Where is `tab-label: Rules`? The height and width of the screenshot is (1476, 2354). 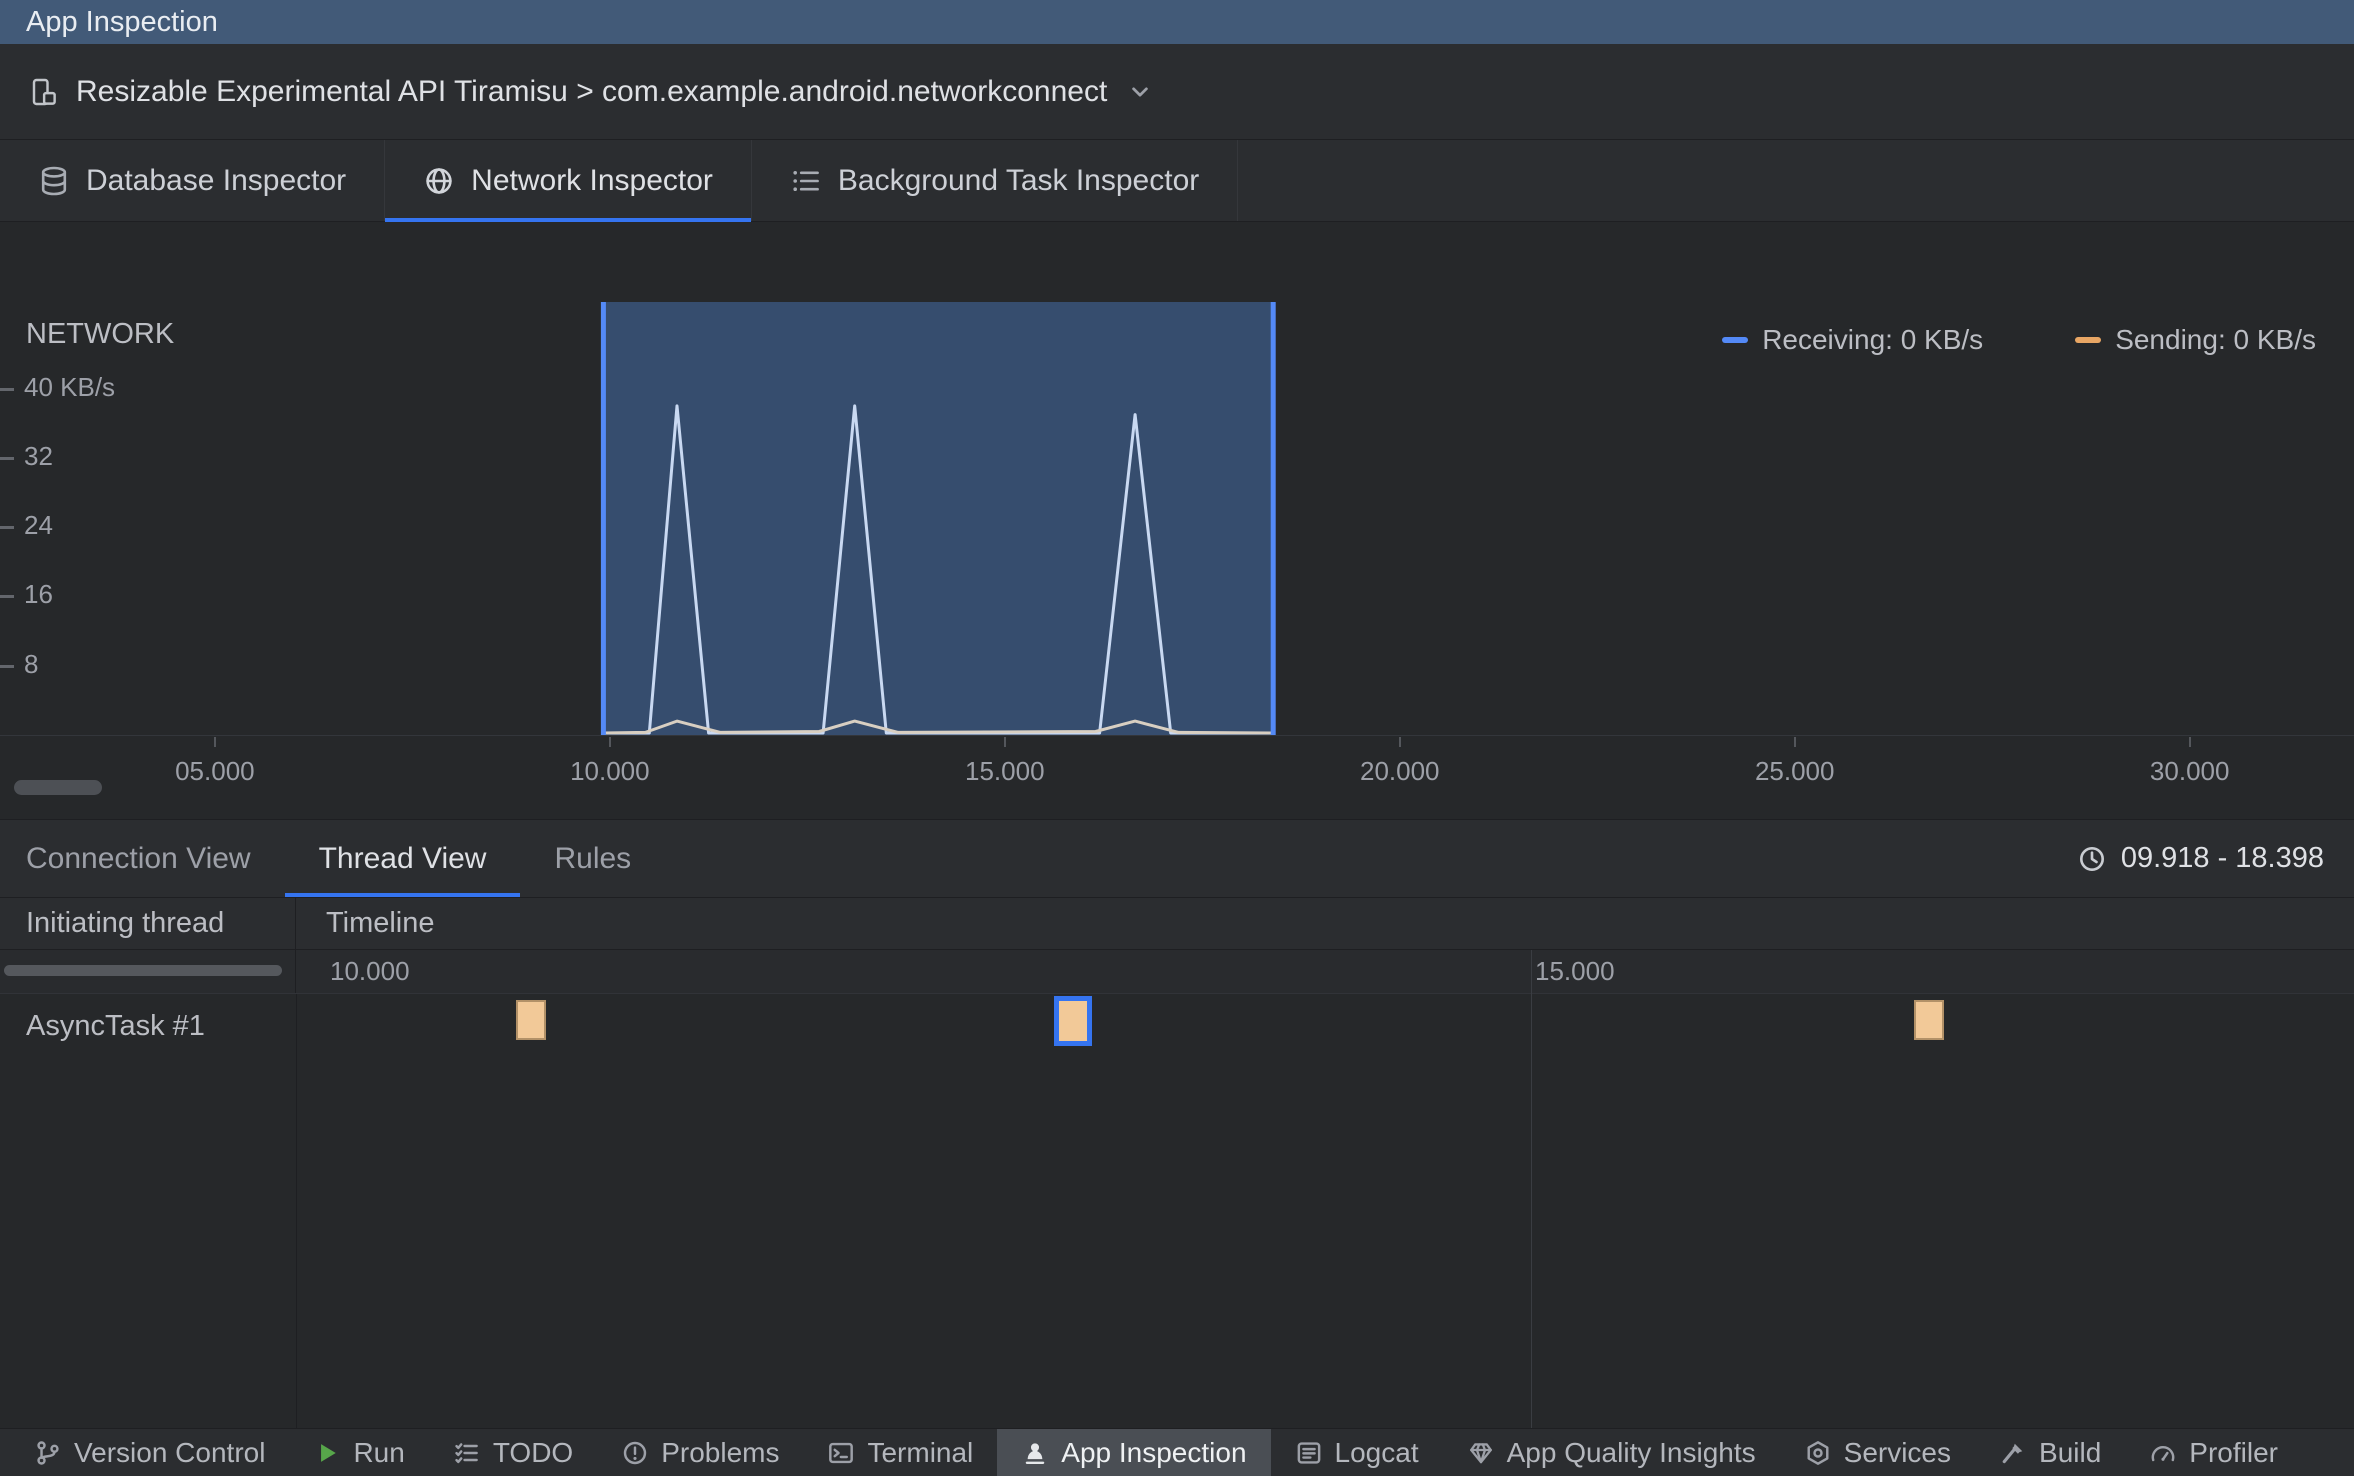
tab-label: Rules is located at coordinates (593, 858).